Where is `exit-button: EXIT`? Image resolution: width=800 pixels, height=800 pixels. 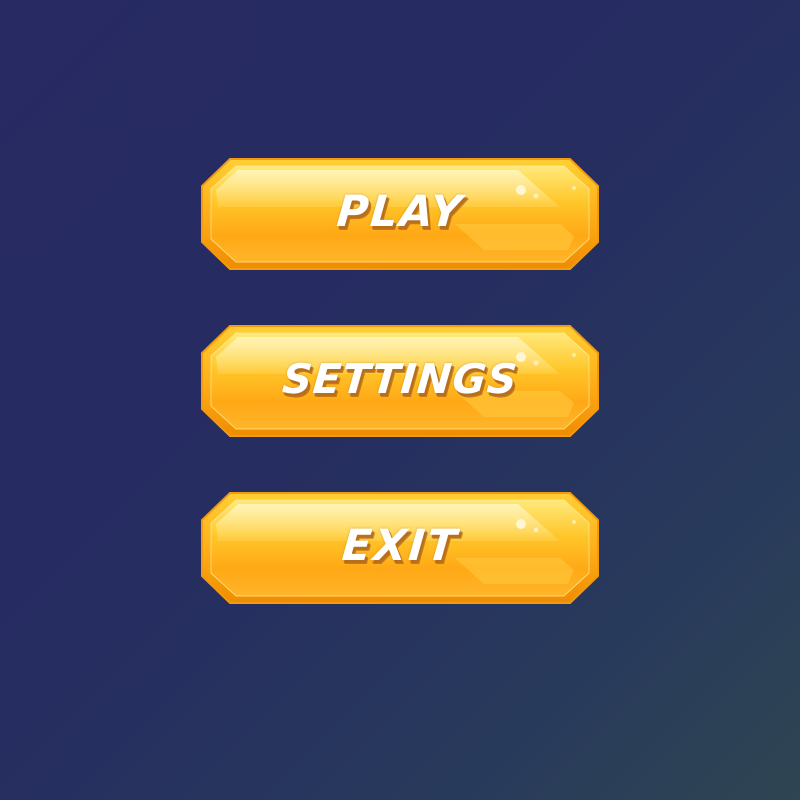
exit-button: EXIT is located at coordinates (400, 548).